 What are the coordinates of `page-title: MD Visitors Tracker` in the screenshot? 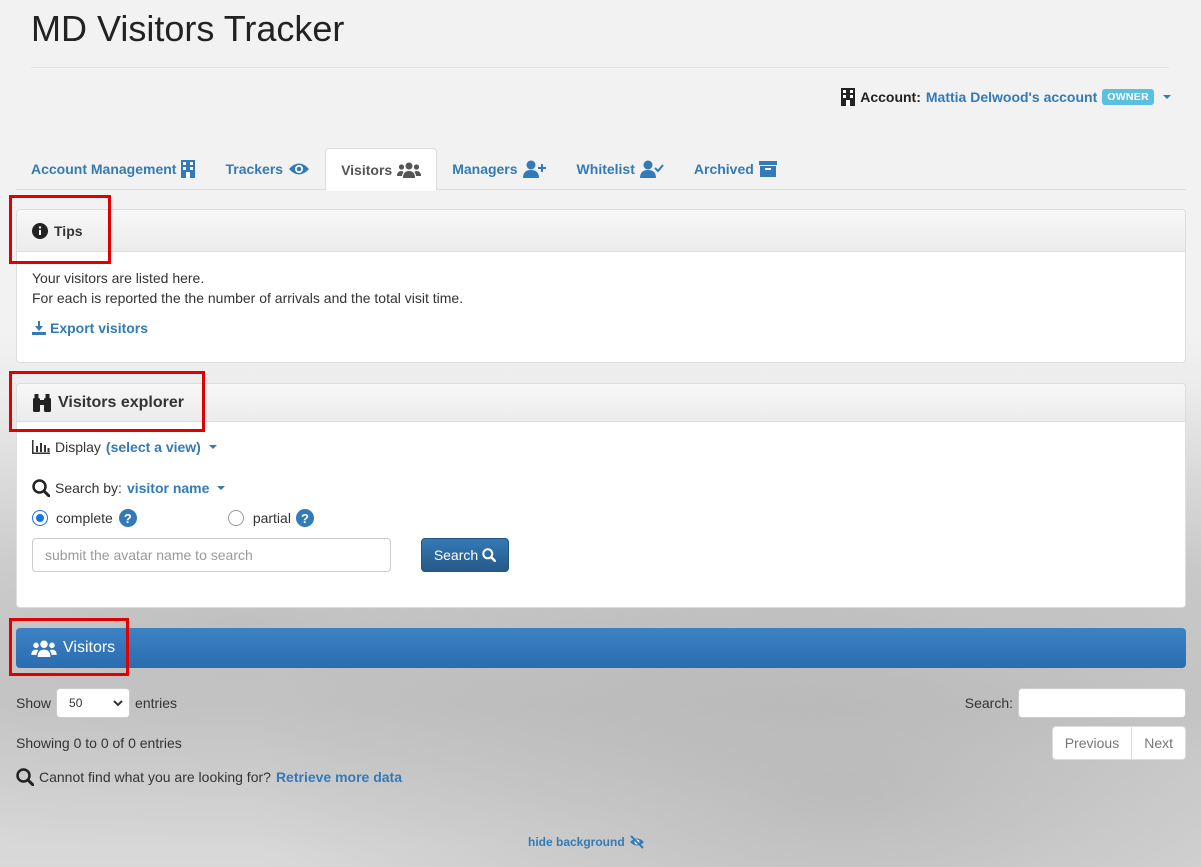 It's located at (188, 28).